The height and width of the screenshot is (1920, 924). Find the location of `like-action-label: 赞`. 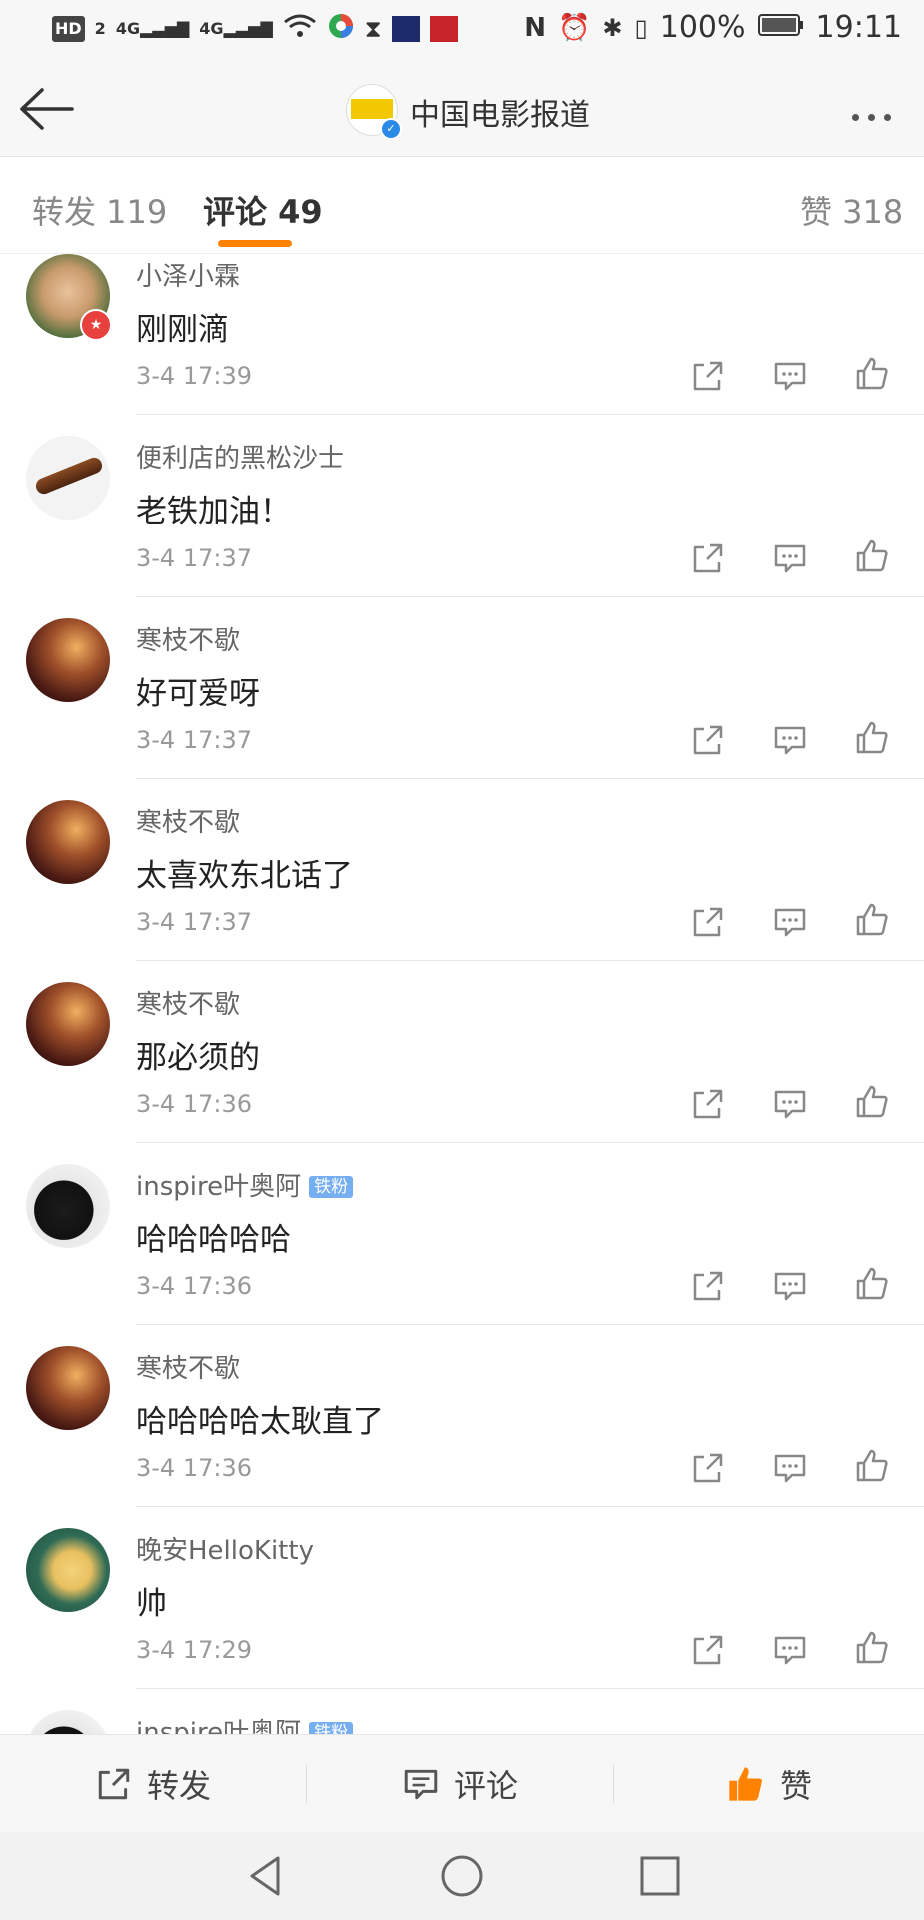

like-action-label: 赞 is located at coordinates (795, 1786).